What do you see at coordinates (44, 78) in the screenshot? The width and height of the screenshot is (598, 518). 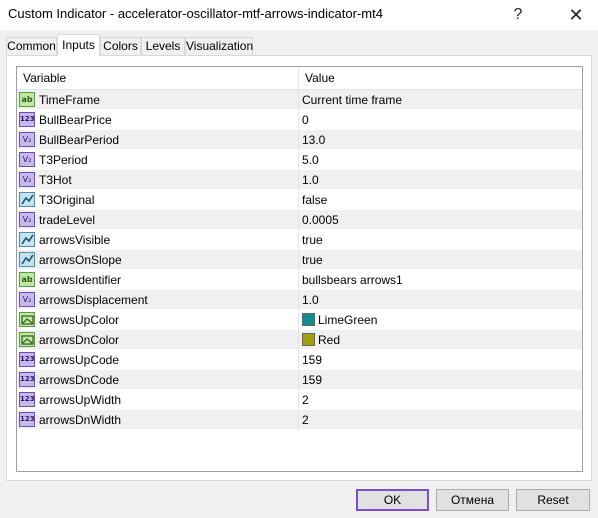 I see `column-header-variable: Variable` at bounding box center [44, 78].